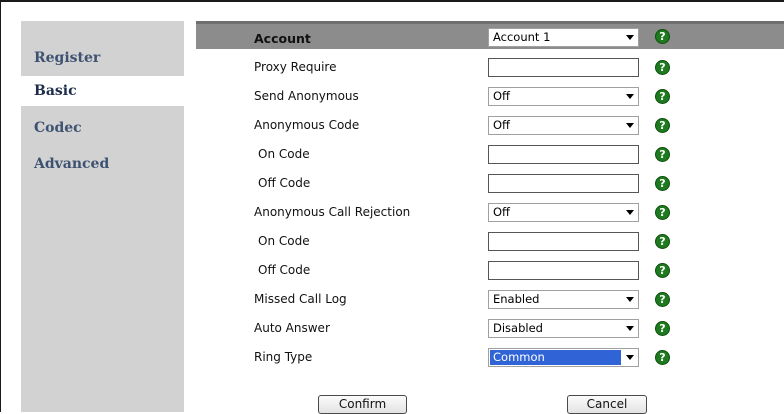 This screenshot has width=784, height=414. I want to click on send-anonymous-select: Off, so click(563, 96).